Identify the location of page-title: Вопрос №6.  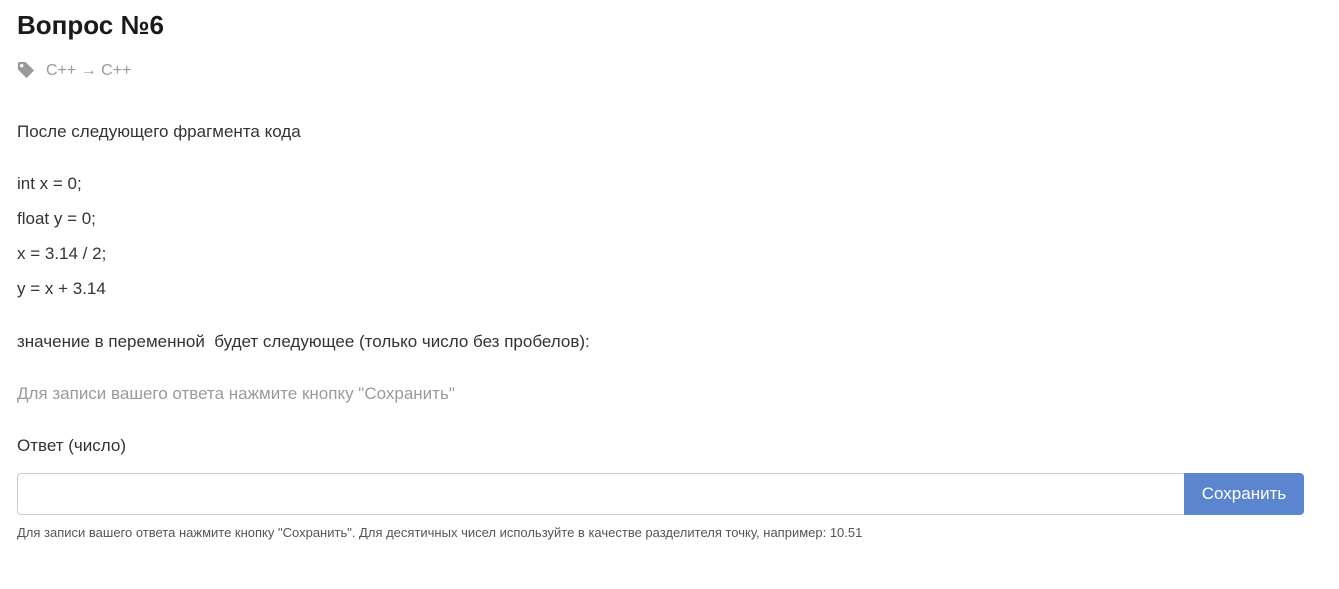
(90, 25).